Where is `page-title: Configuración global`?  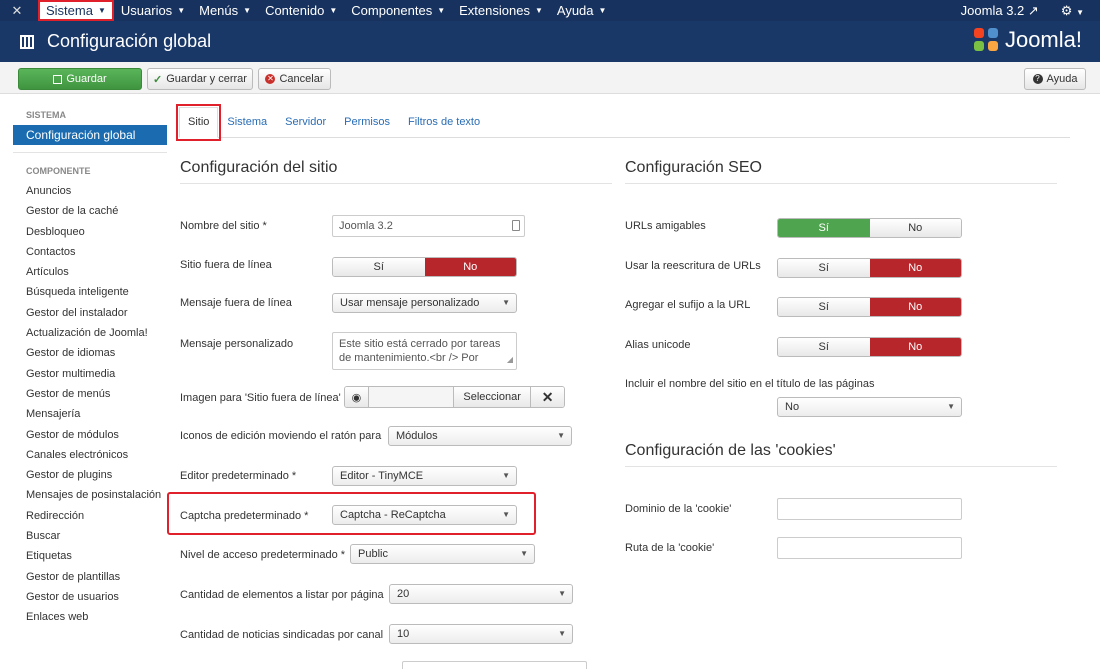
page-title: Configuración global is located at coordinates (129, 41).